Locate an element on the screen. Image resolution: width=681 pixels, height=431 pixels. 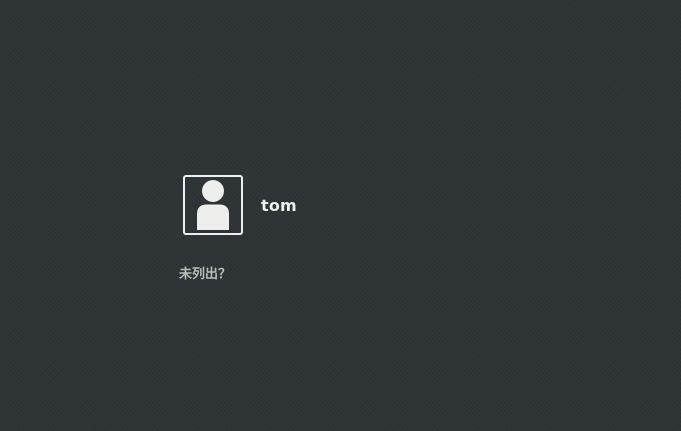
user-item-tom: tom is located at coordinates (286, 205).